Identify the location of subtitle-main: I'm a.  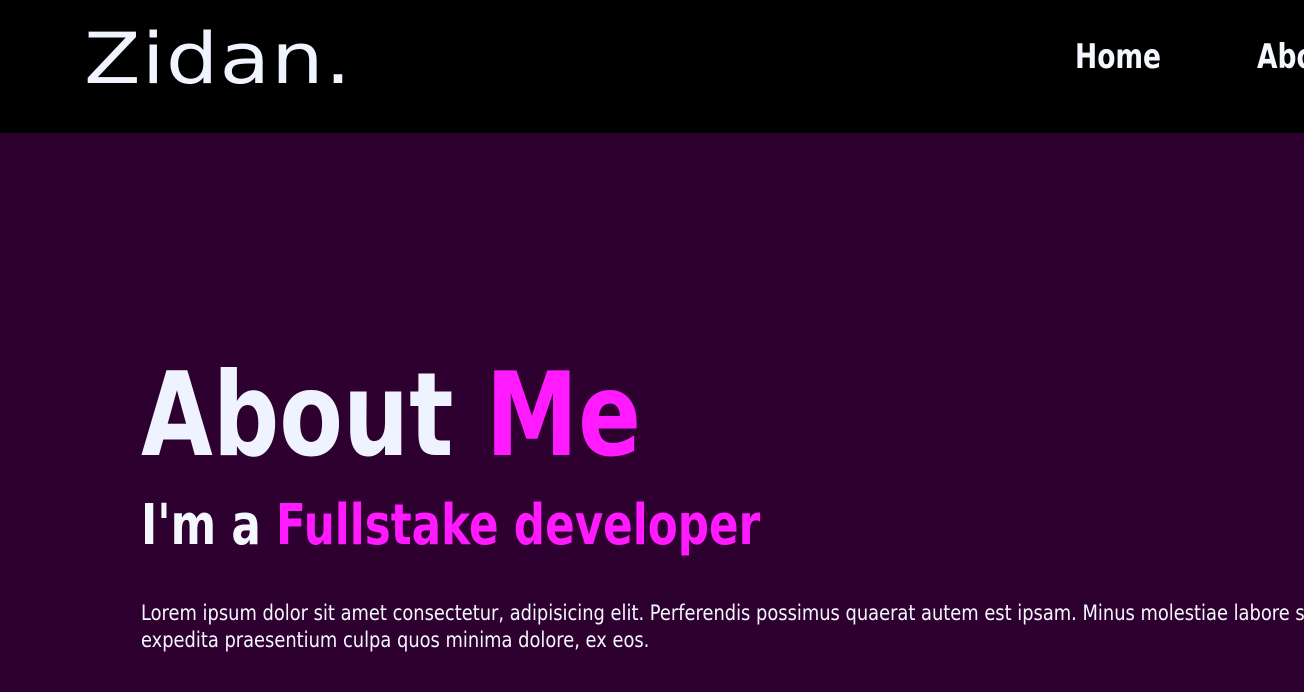
(209, 525).